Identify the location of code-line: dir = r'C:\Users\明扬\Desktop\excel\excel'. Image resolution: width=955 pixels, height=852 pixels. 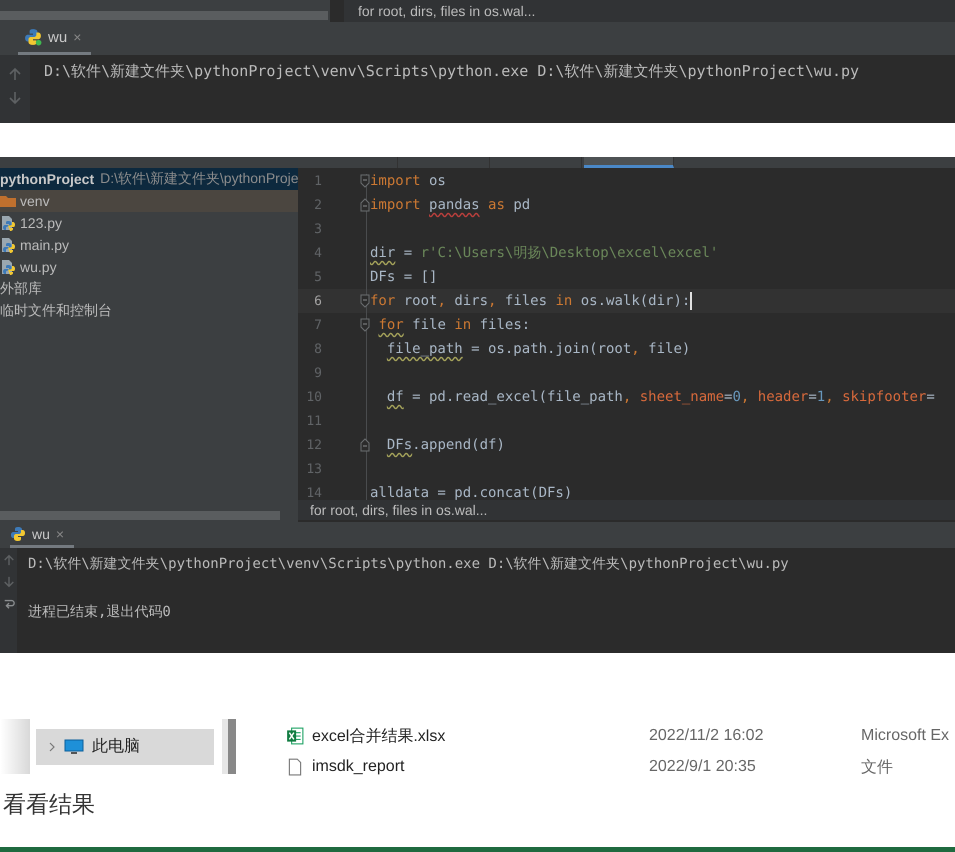
(544, 253).